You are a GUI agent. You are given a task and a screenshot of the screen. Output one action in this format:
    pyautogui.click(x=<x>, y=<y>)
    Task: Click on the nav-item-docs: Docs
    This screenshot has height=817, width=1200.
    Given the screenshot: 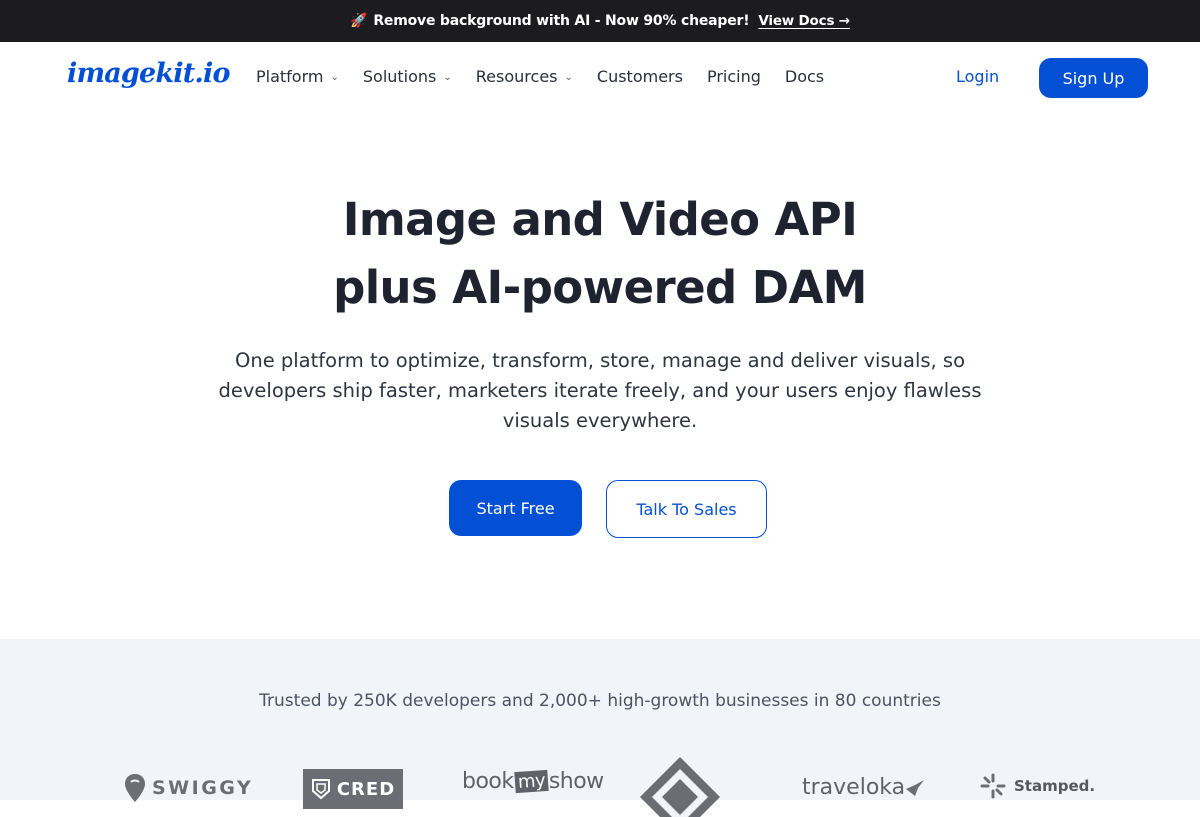 What is the action you would take?
    pyautogui.click(x=804, y=76)
    